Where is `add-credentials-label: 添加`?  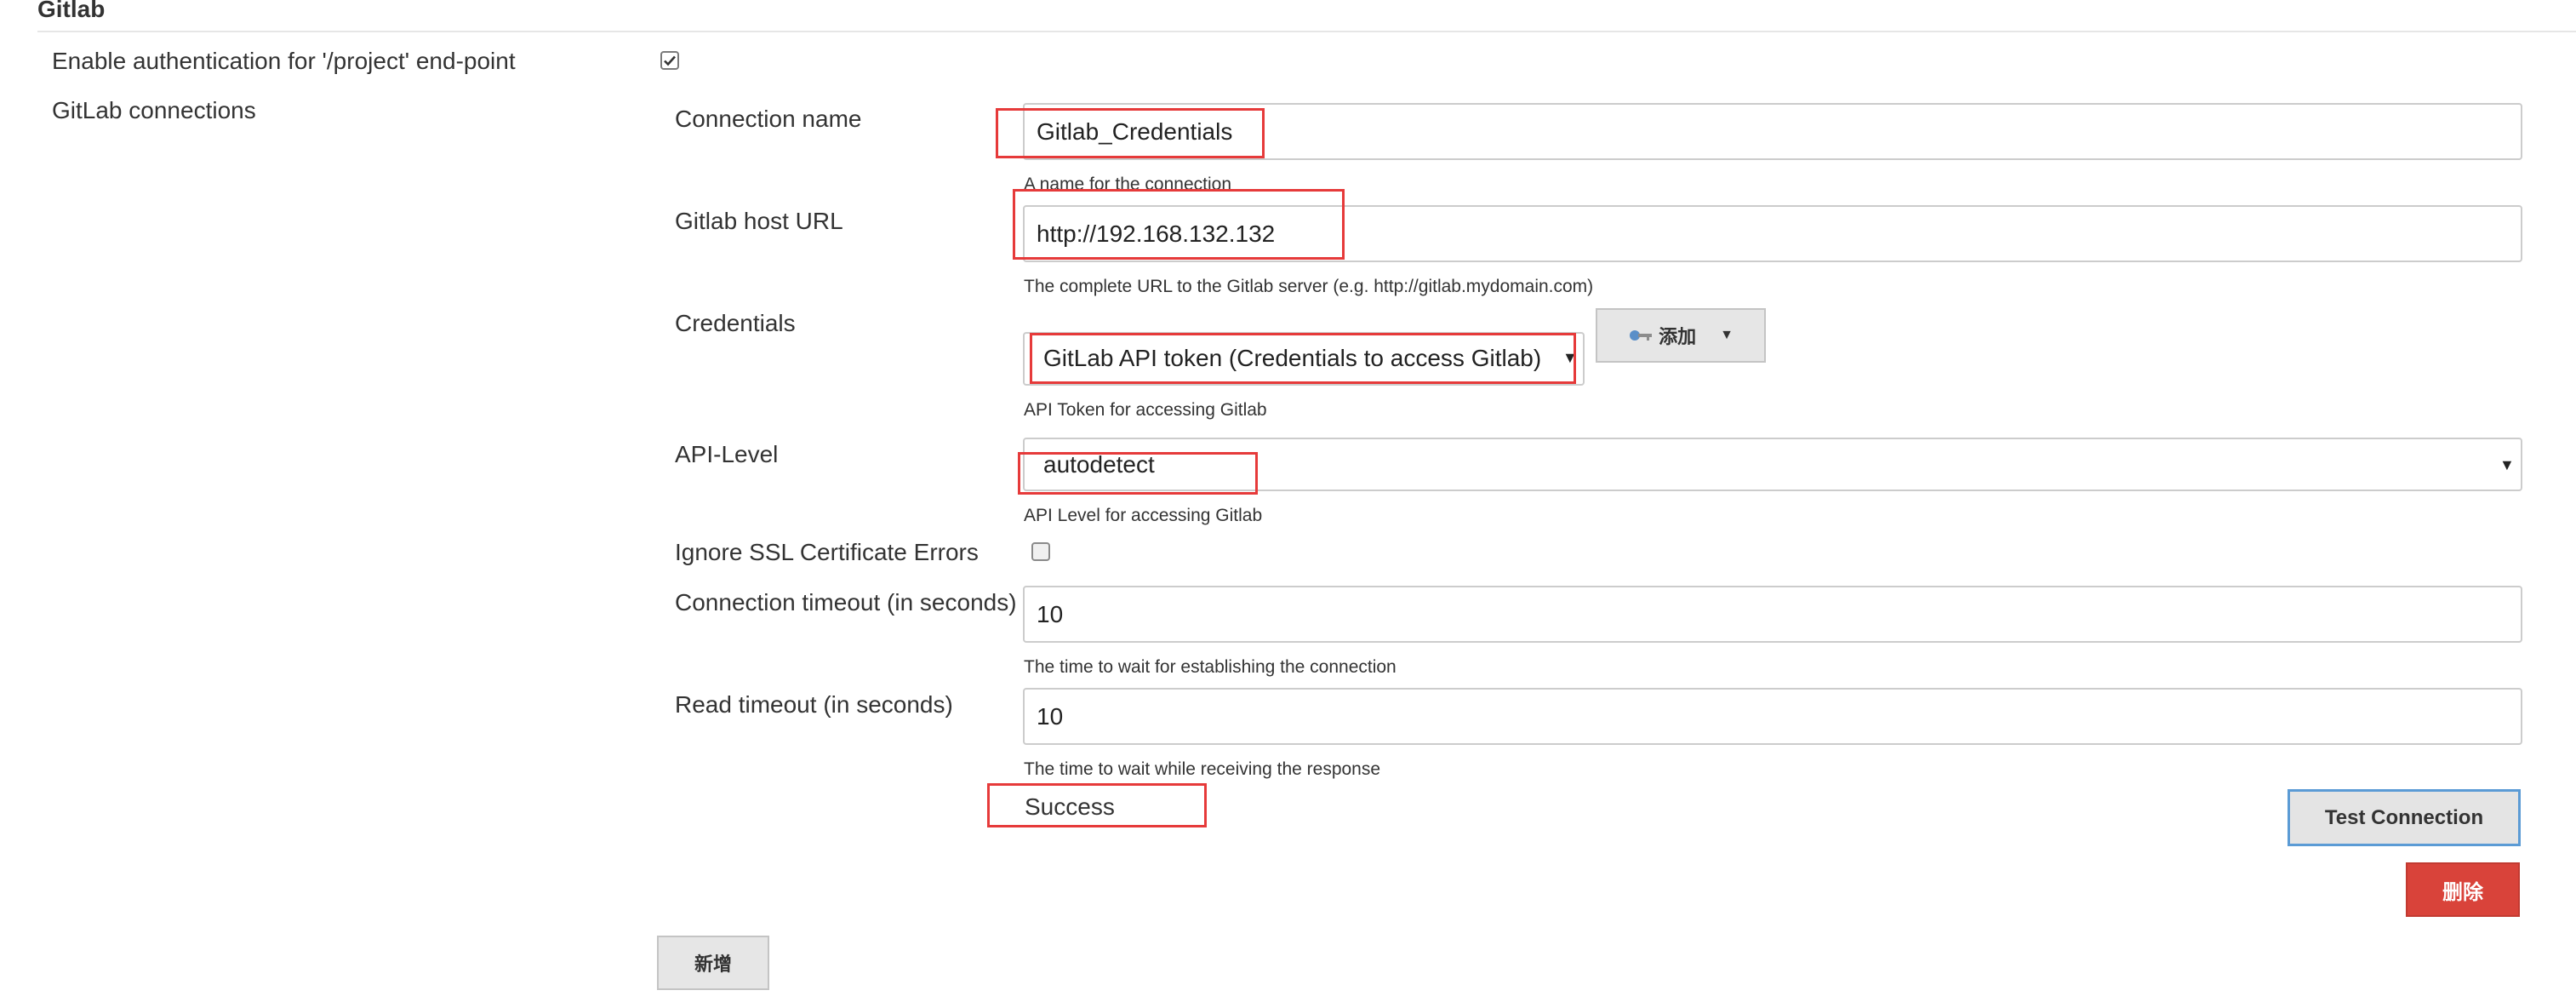
add-credentials-label: 添加 is located at coordinates (1678, 337).